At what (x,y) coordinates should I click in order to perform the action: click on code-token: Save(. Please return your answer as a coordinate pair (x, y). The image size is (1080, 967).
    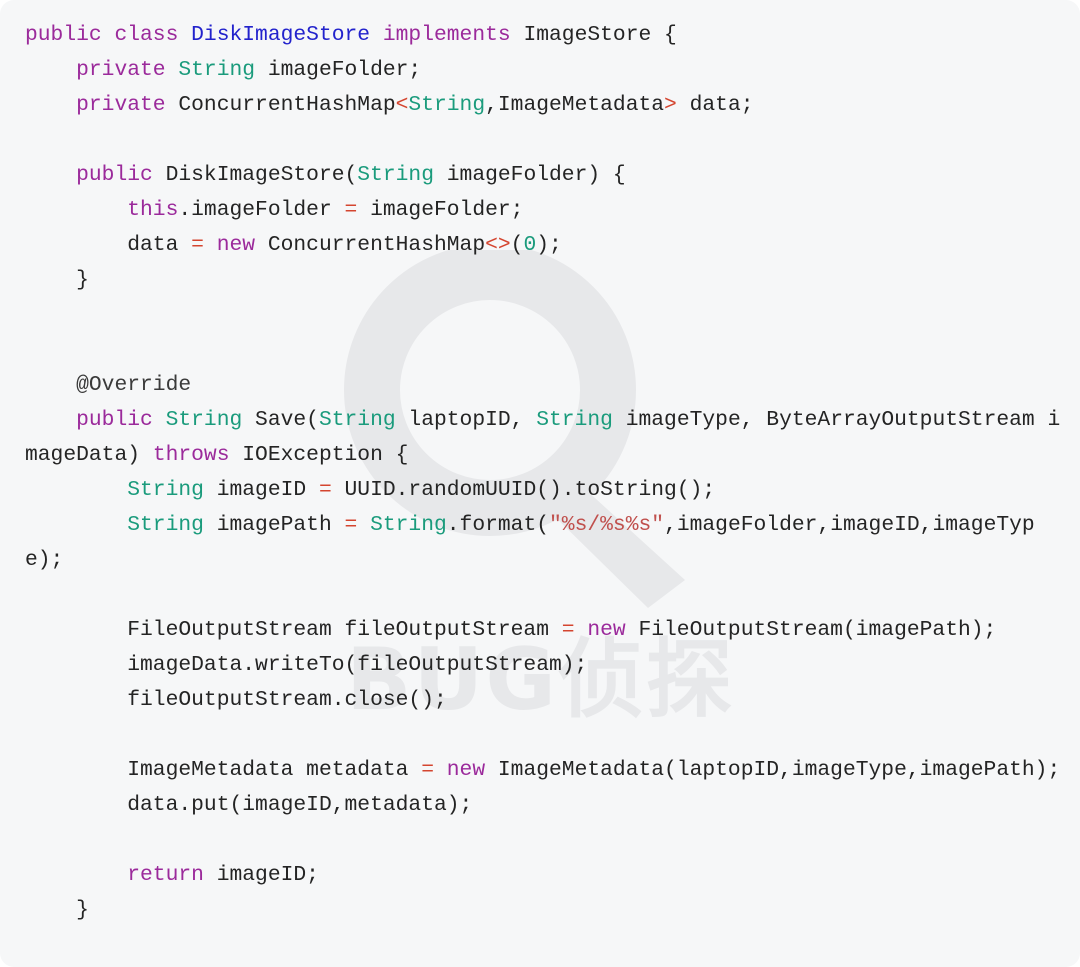
    Looking at the image, I should click on (280, 420).